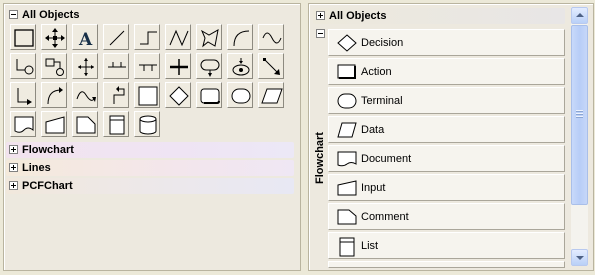  Describe the element at coordinates (209, 37) in the screenshot. I see `polygon-icon` at that location.